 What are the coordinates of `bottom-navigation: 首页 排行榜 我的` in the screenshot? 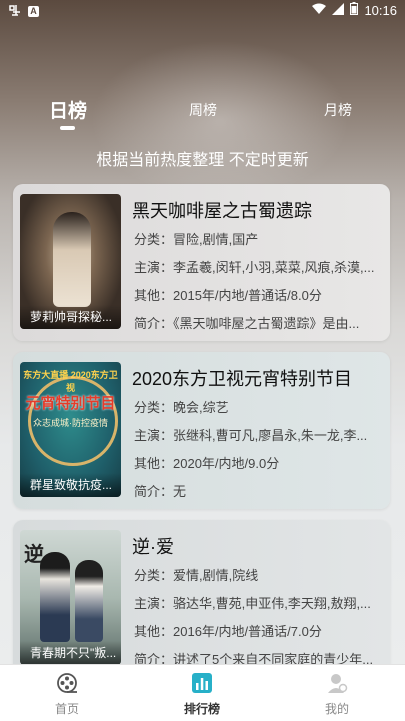 It's located at (202, 692).